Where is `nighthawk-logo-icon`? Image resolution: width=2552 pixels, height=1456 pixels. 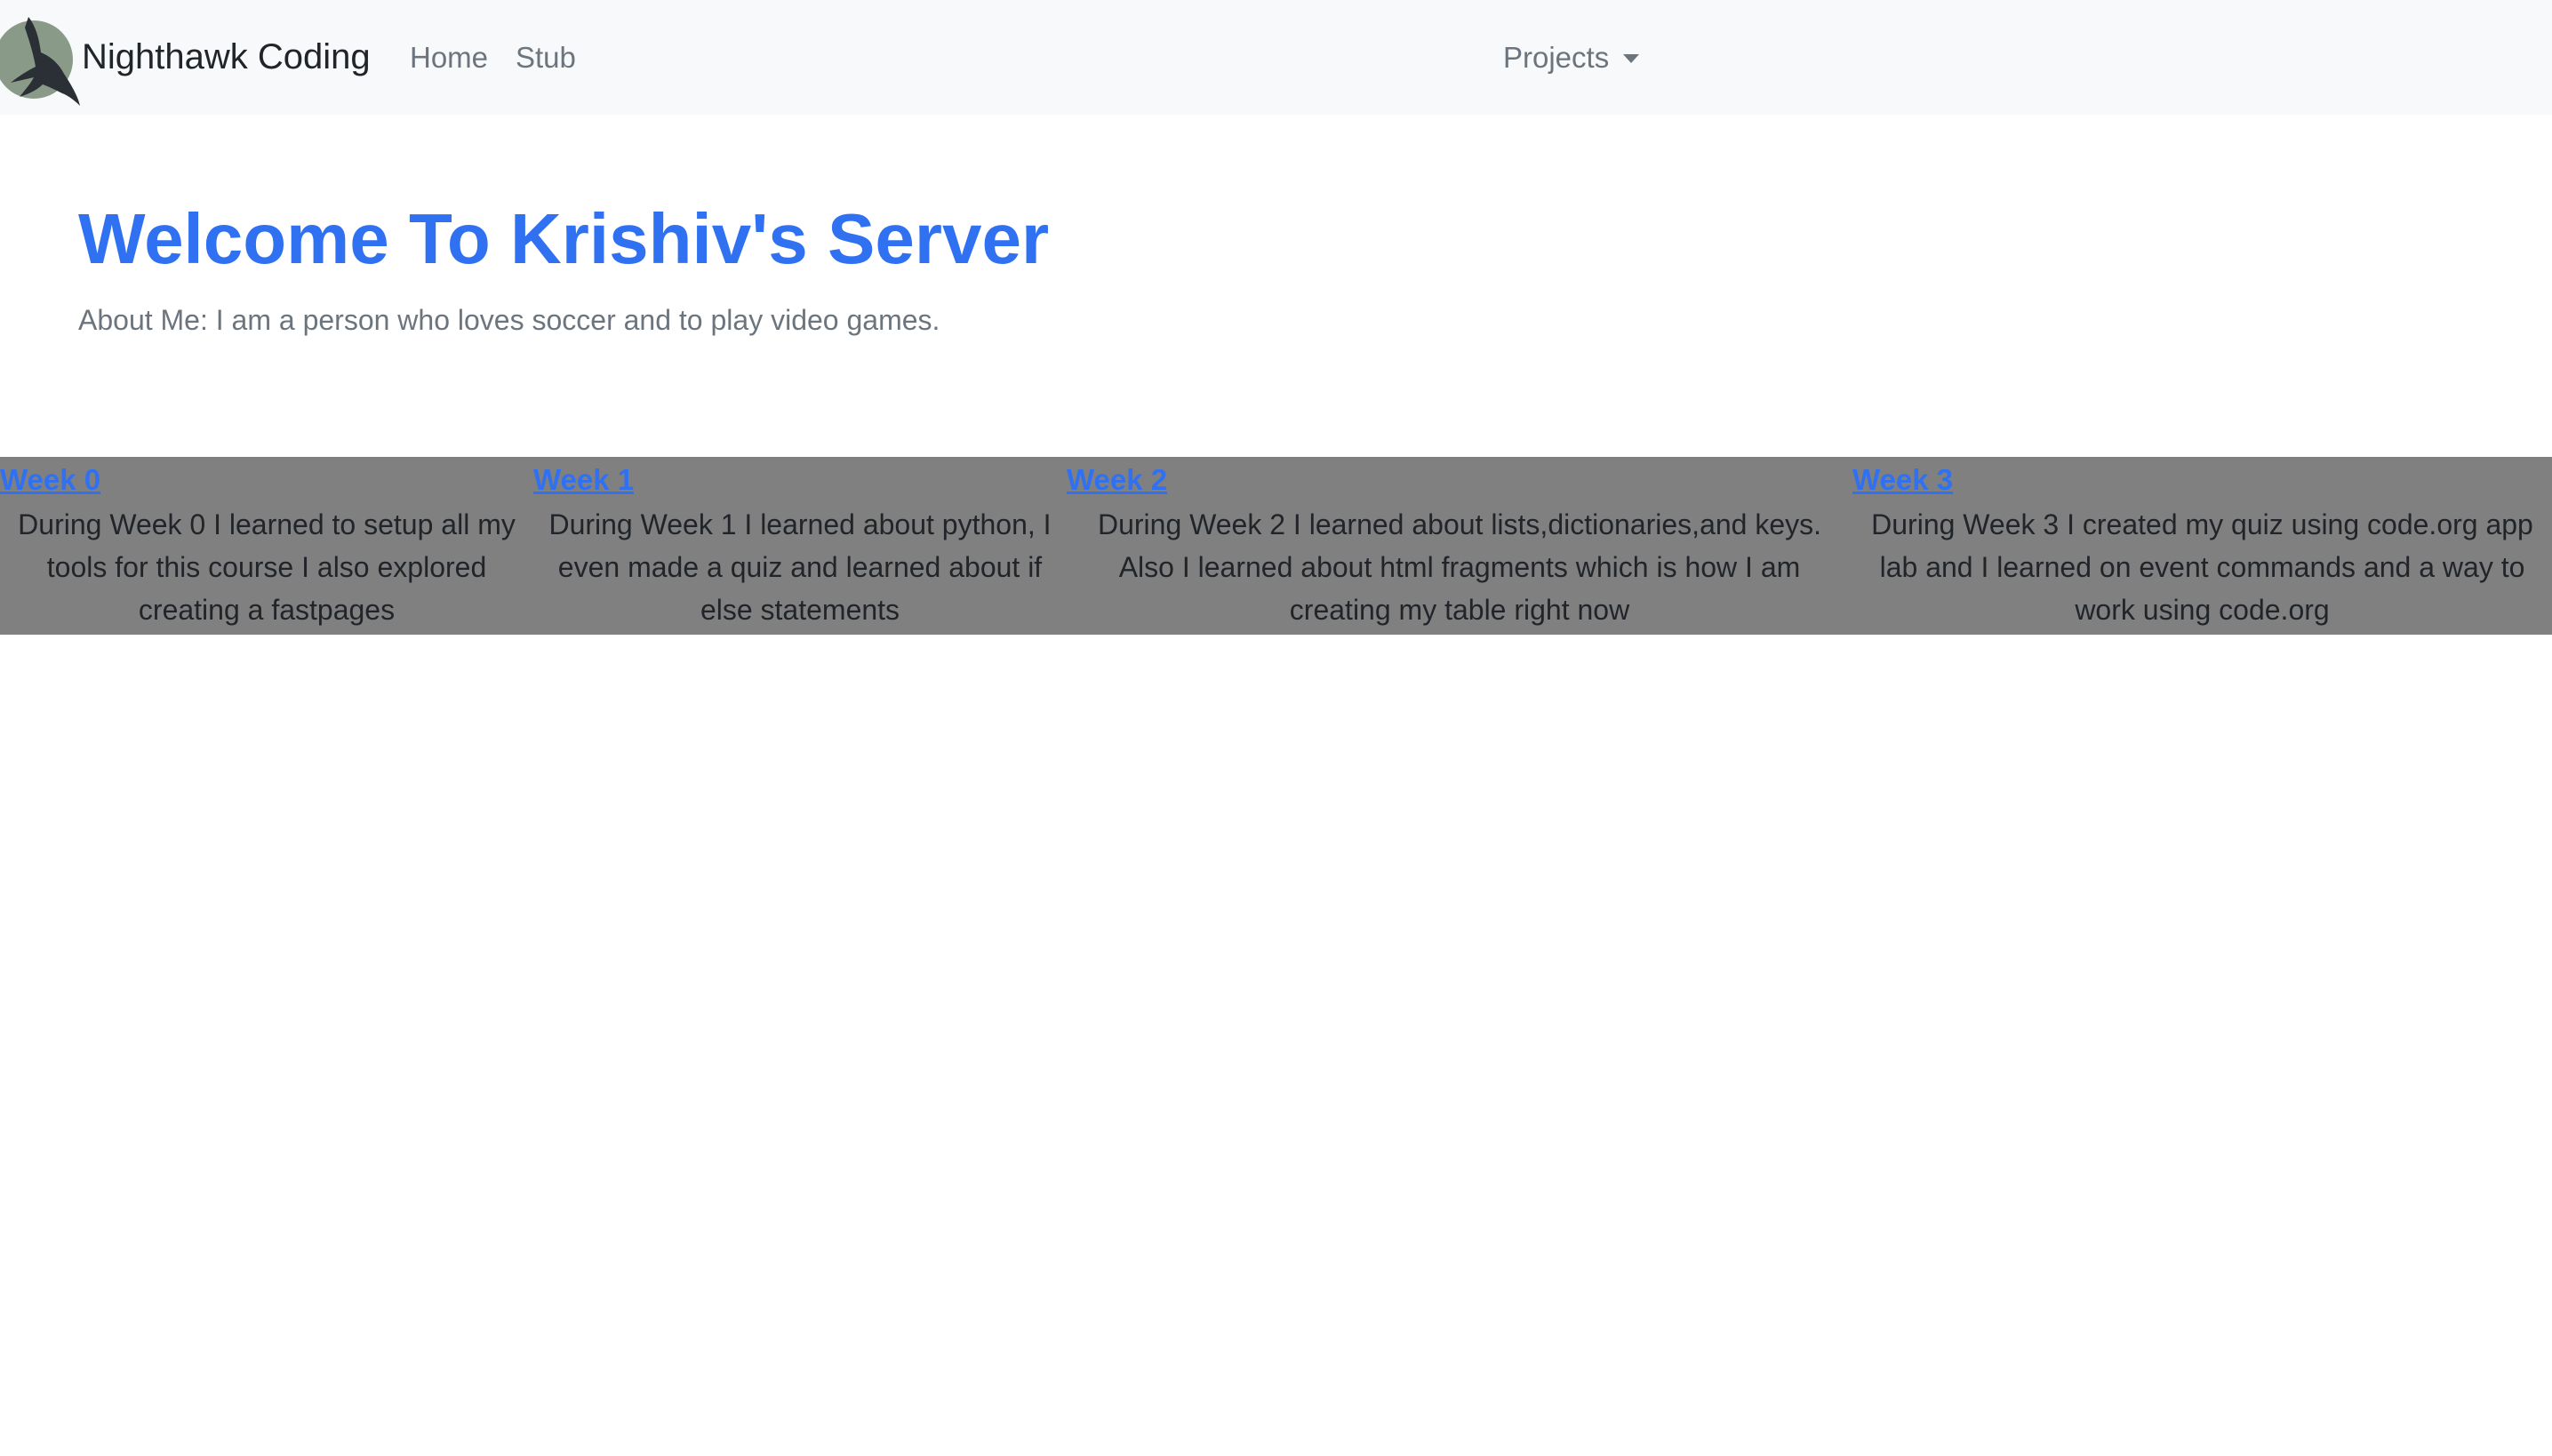
nighthawk-logo-icon is located at coordinates (40, 61).